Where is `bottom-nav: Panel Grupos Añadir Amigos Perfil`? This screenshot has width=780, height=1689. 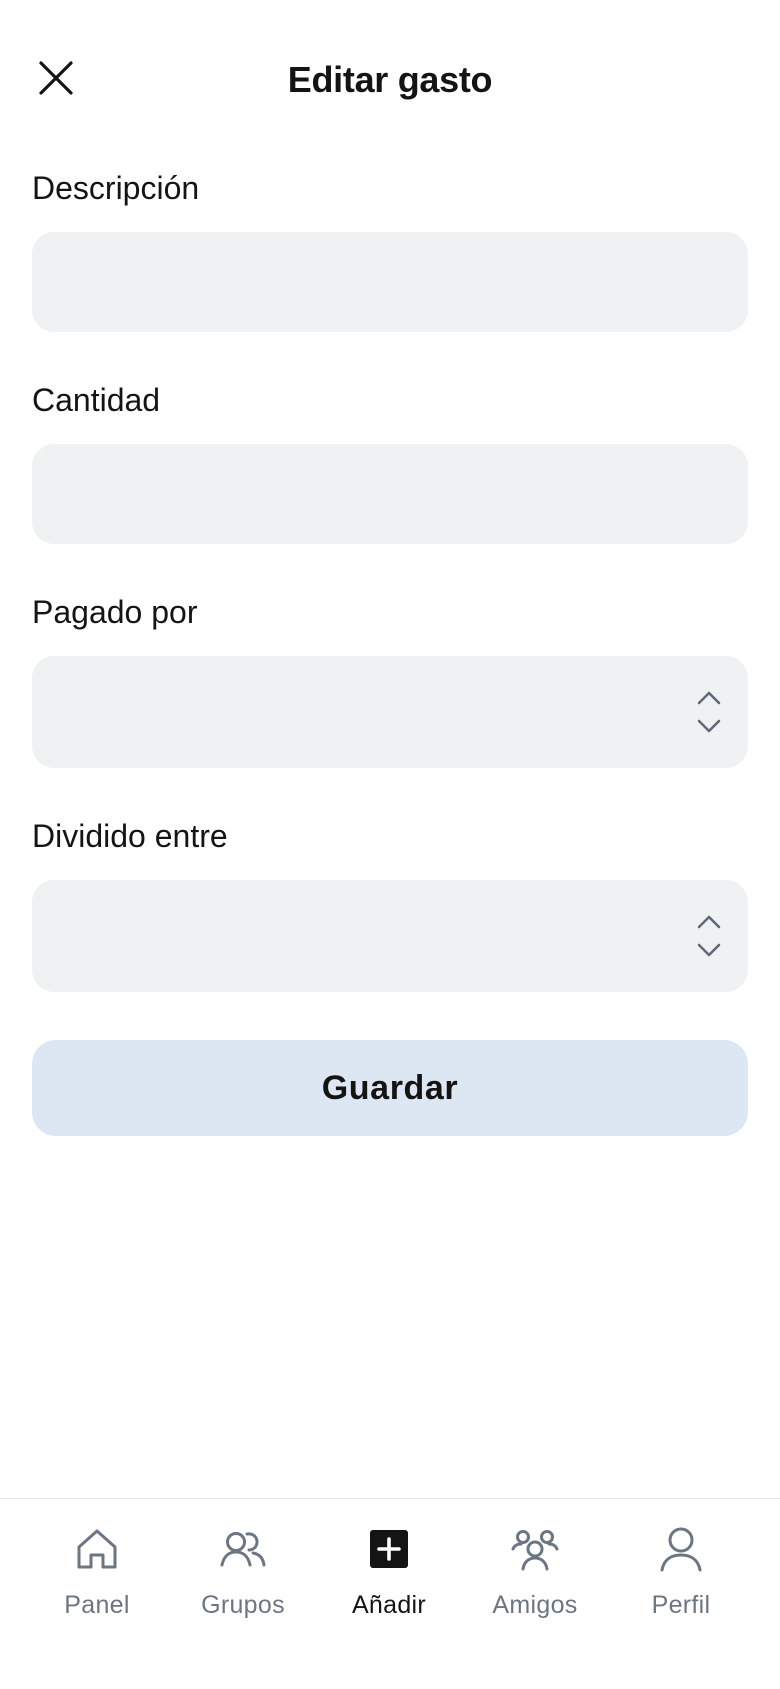
bottom-nav: Panel Grupos Añadir Amigos Perfil is located at coordinates (390, 1593).